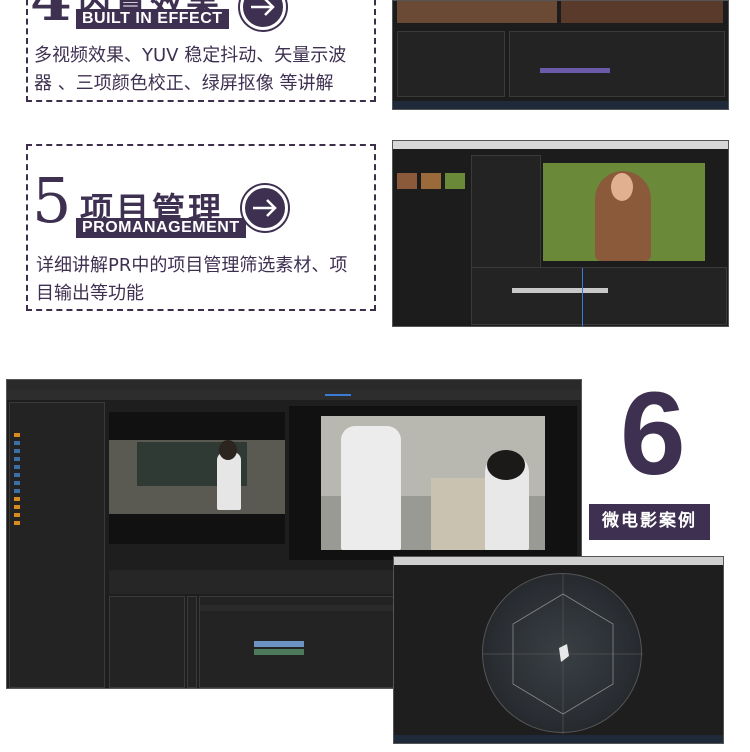 The height and width of the screenshot is (752, 750). What do you see at coordinates (477, 12) in the screenshot?
I see `preview-left` at bounding box center [477, 12].